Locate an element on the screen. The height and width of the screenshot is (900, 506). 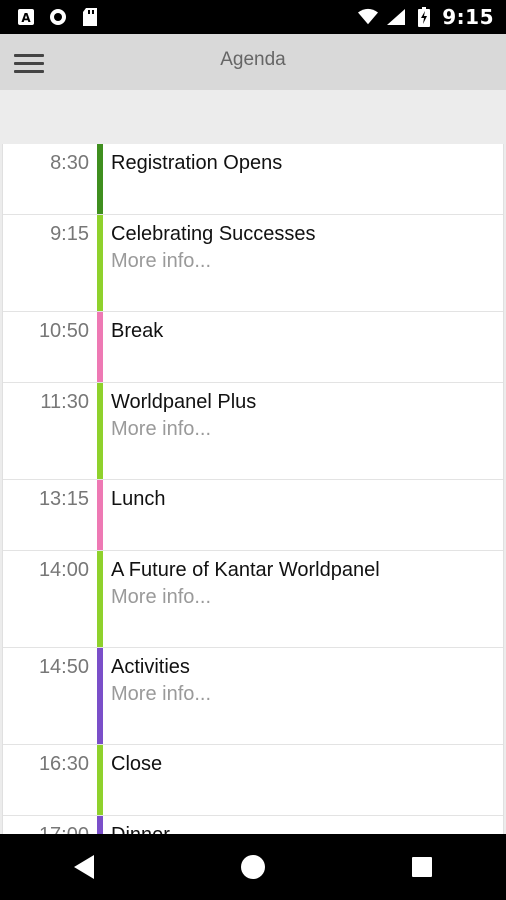
agenda-title: Registration Opens is located at coordinates (197, 163).